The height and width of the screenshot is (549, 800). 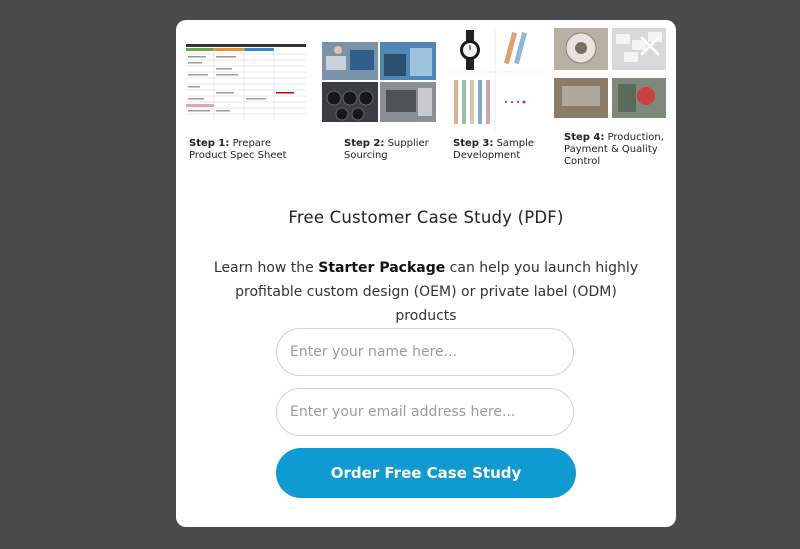 What do you see at coordinates (386, 149) in the screenshot?
I see `step-2-caption: Step 2: Supplier Sourcing` at bounding box center [386, 149].